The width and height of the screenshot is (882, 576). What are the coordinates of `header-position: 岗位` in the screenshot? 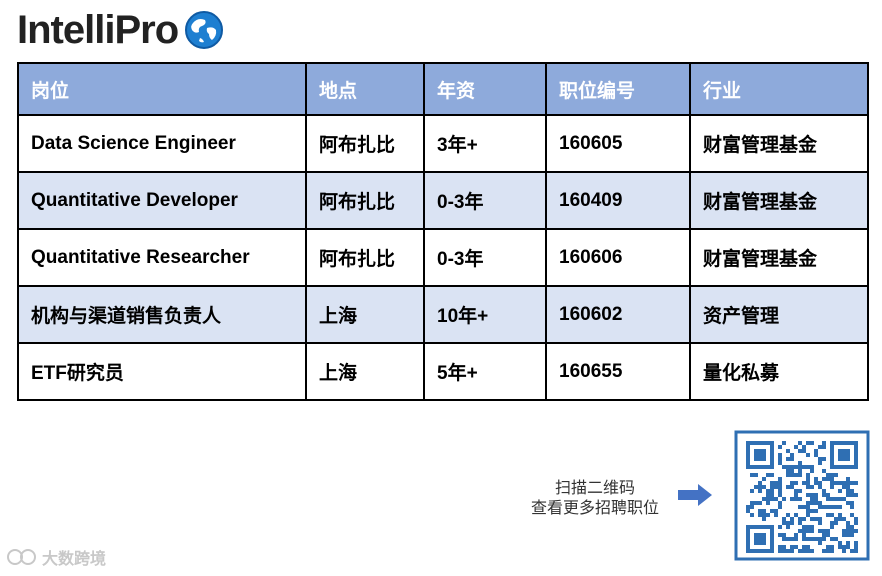 It's located at (162, 89).